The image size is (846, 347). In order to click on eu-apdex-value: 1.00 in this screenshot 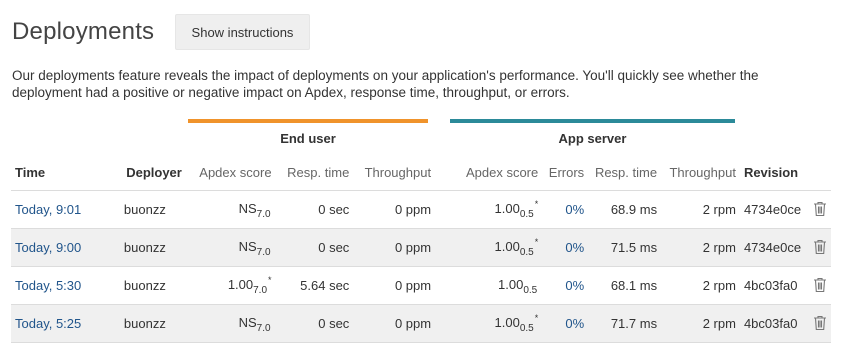, I will do `click(240, 284)`.